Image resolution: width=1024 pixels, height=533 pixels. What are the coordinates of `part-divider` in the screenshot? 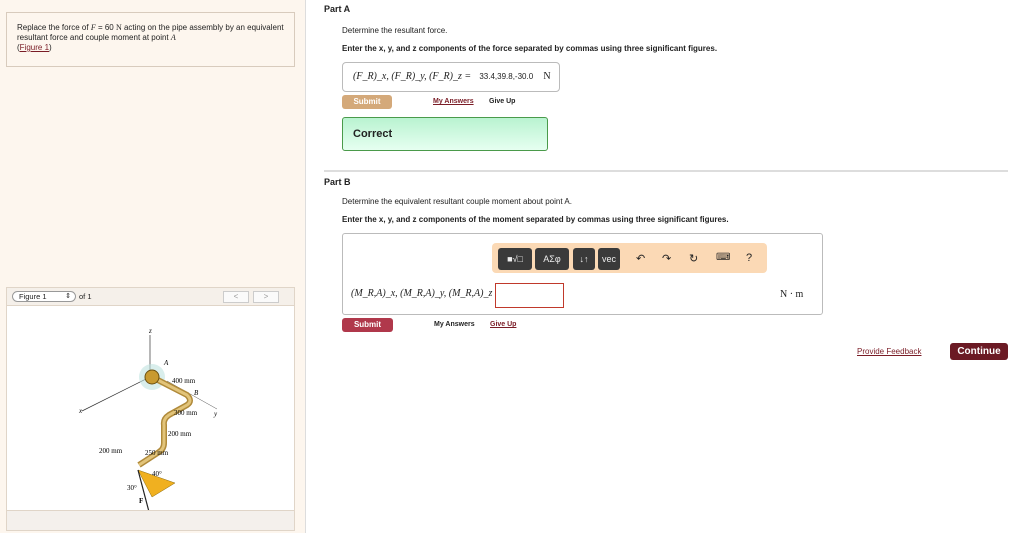 It's located at (666, 171).